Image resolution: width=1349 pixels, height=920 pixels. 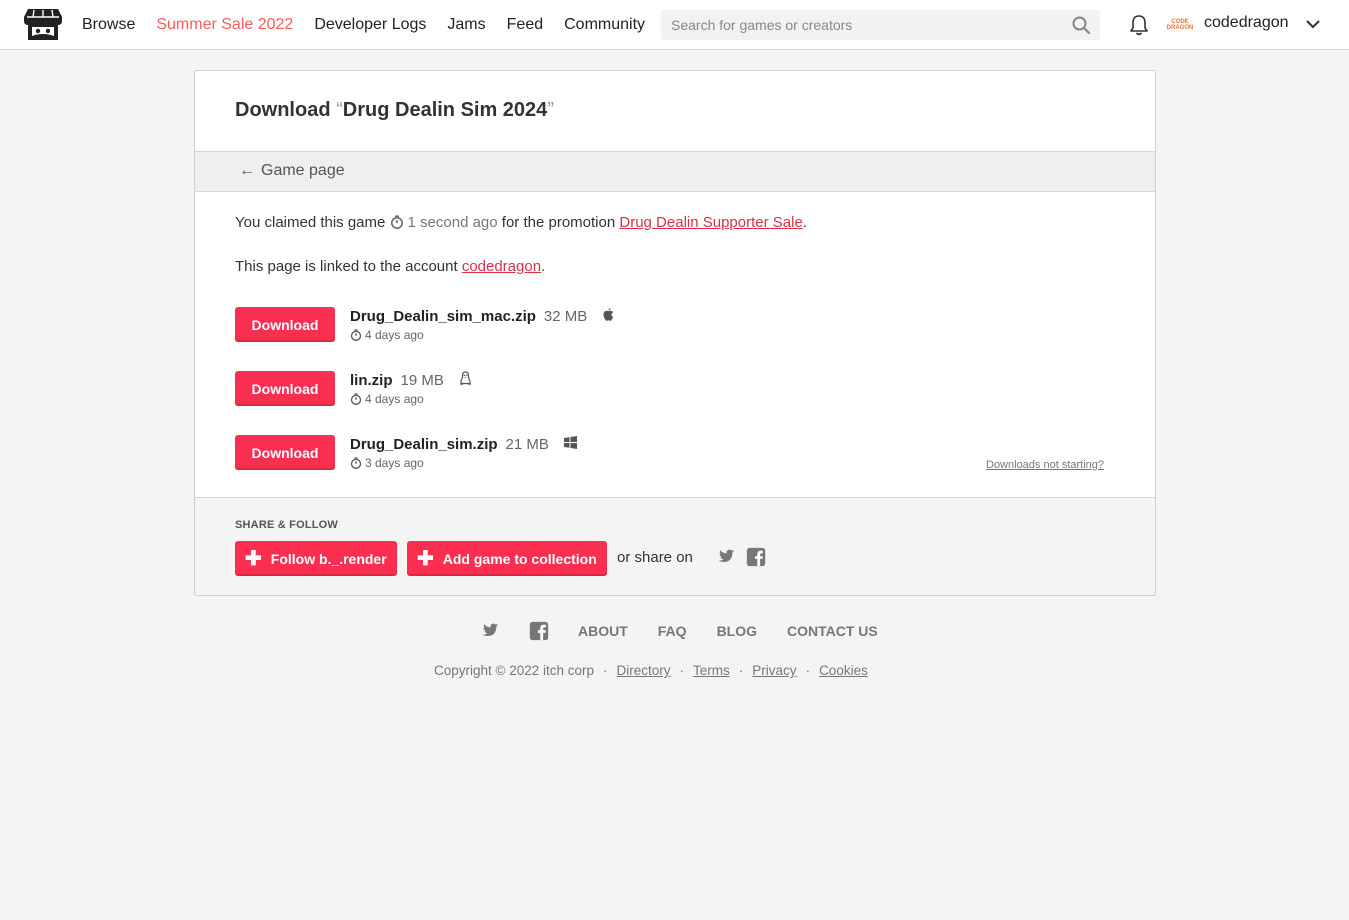 I want to click on file-date: 3 days ago, so click(x=387, y=463).